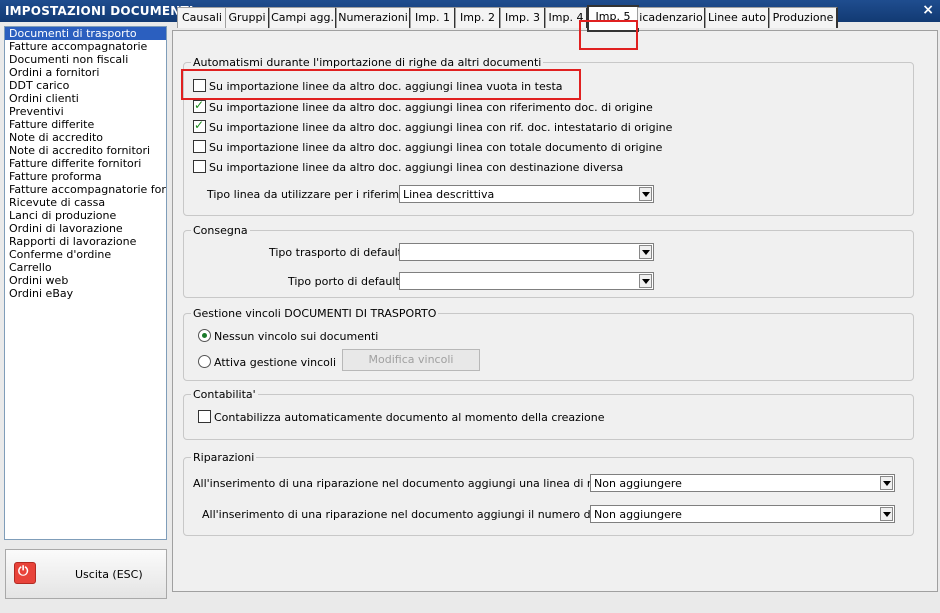 This screenshot has width=940, height=613. I want to click on radio-nessun-vincolo-label: Nessun vincolo sui documenti, so click(296, 336).